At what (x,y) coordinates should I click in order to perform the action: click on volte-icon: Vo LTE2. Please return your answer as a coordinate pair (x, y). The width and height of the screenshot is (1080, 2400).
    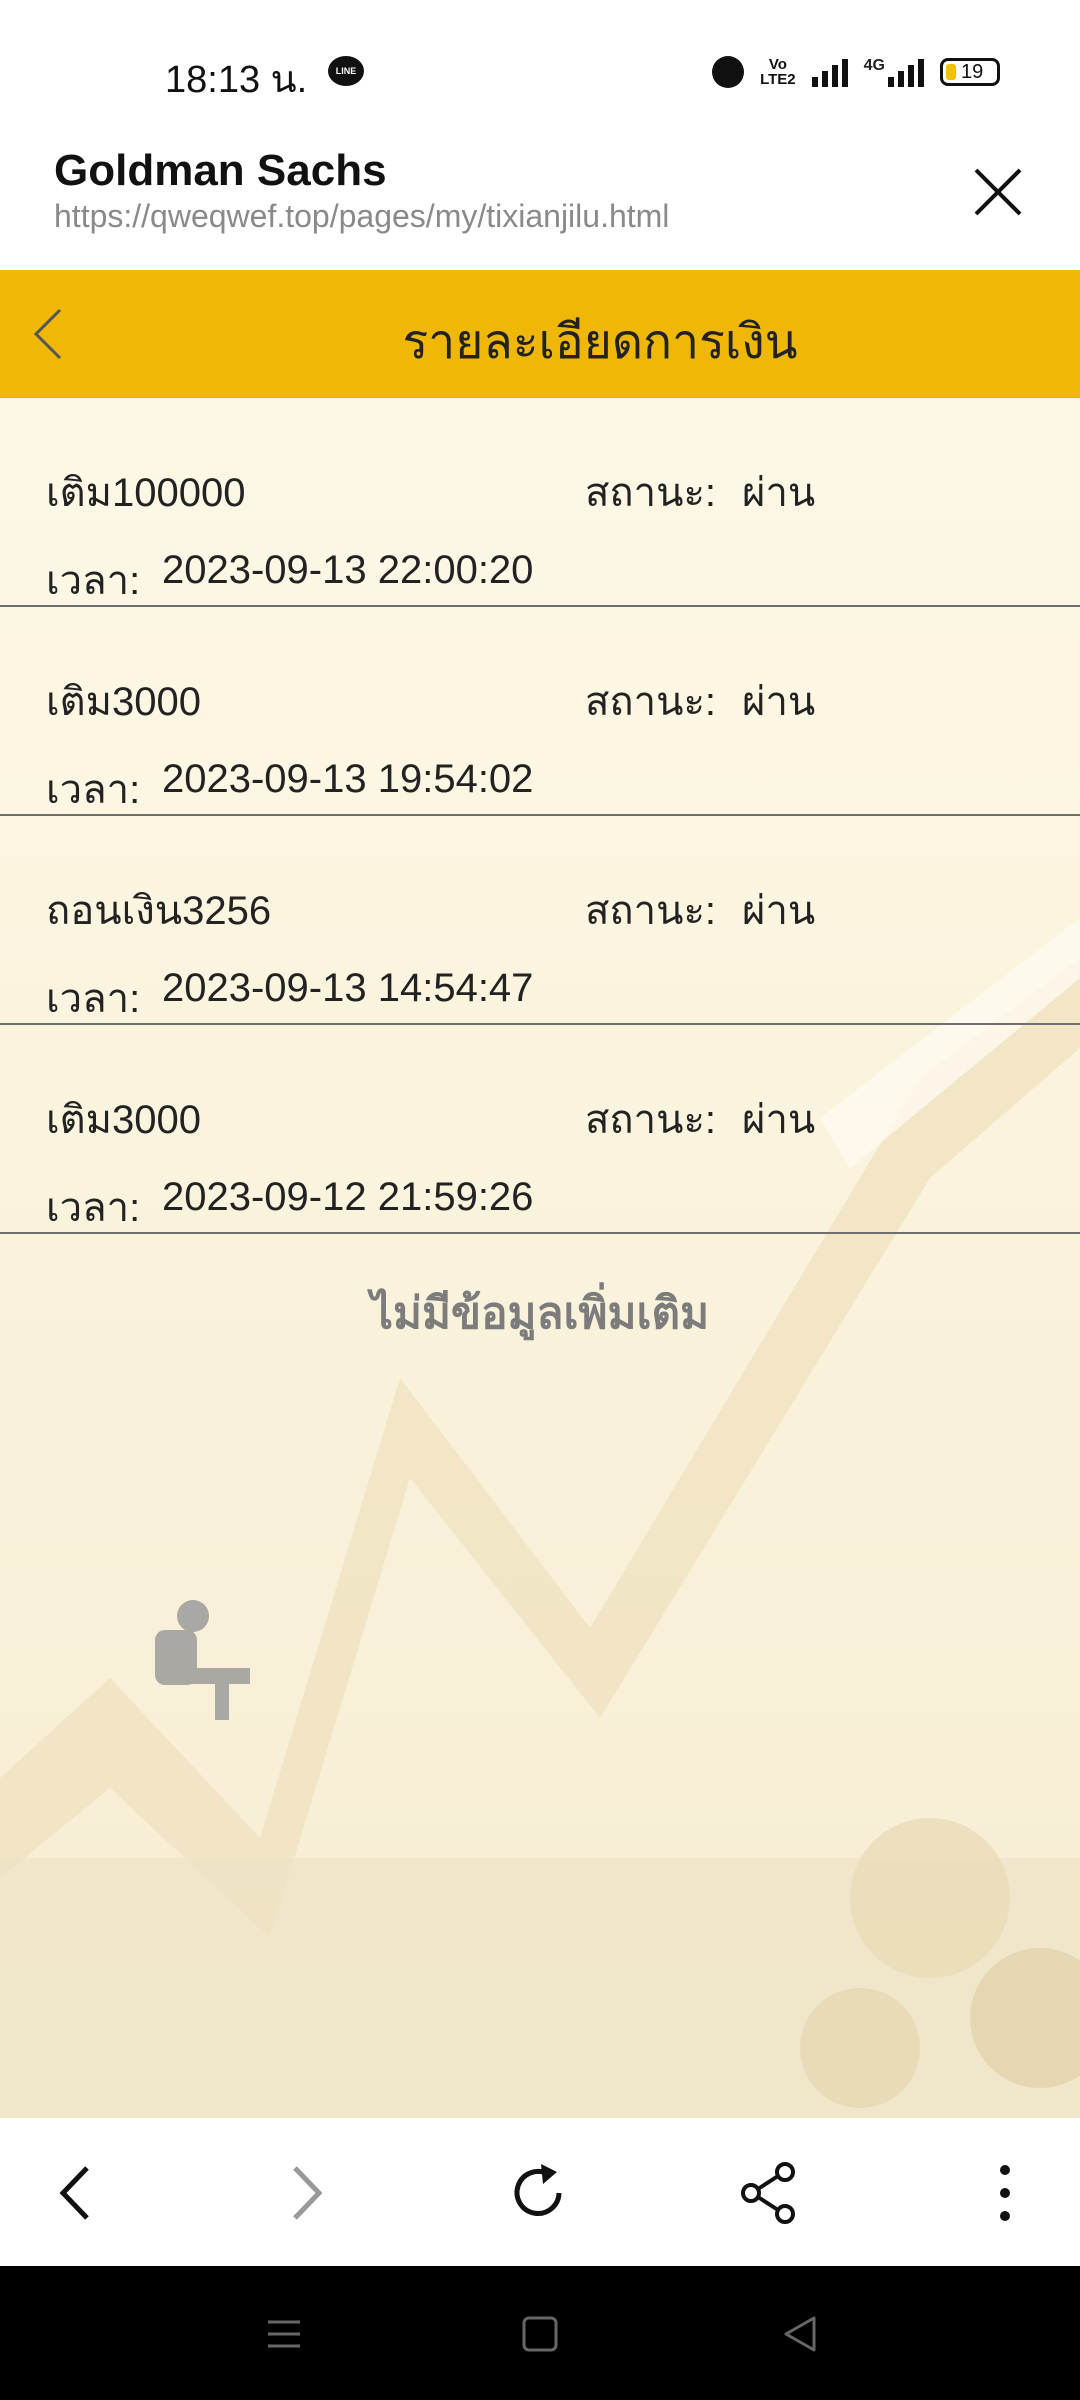
    Looking at the image, I should click on (778, 72).